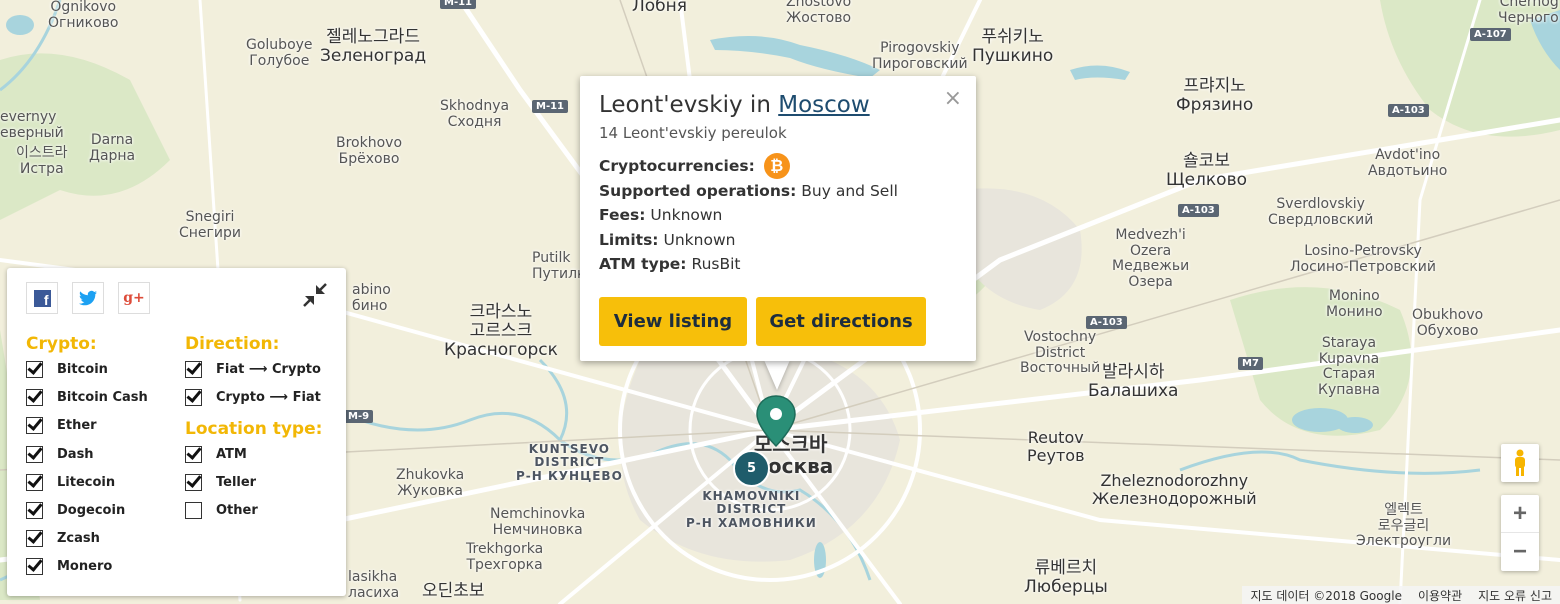 This screenshot has height=604, width=1560. What do you see at coordinates (693, 133) in the screenshot?
I see `popup-address: 14 Leont'evskiy pereulok` at bounding box center [693, 133].